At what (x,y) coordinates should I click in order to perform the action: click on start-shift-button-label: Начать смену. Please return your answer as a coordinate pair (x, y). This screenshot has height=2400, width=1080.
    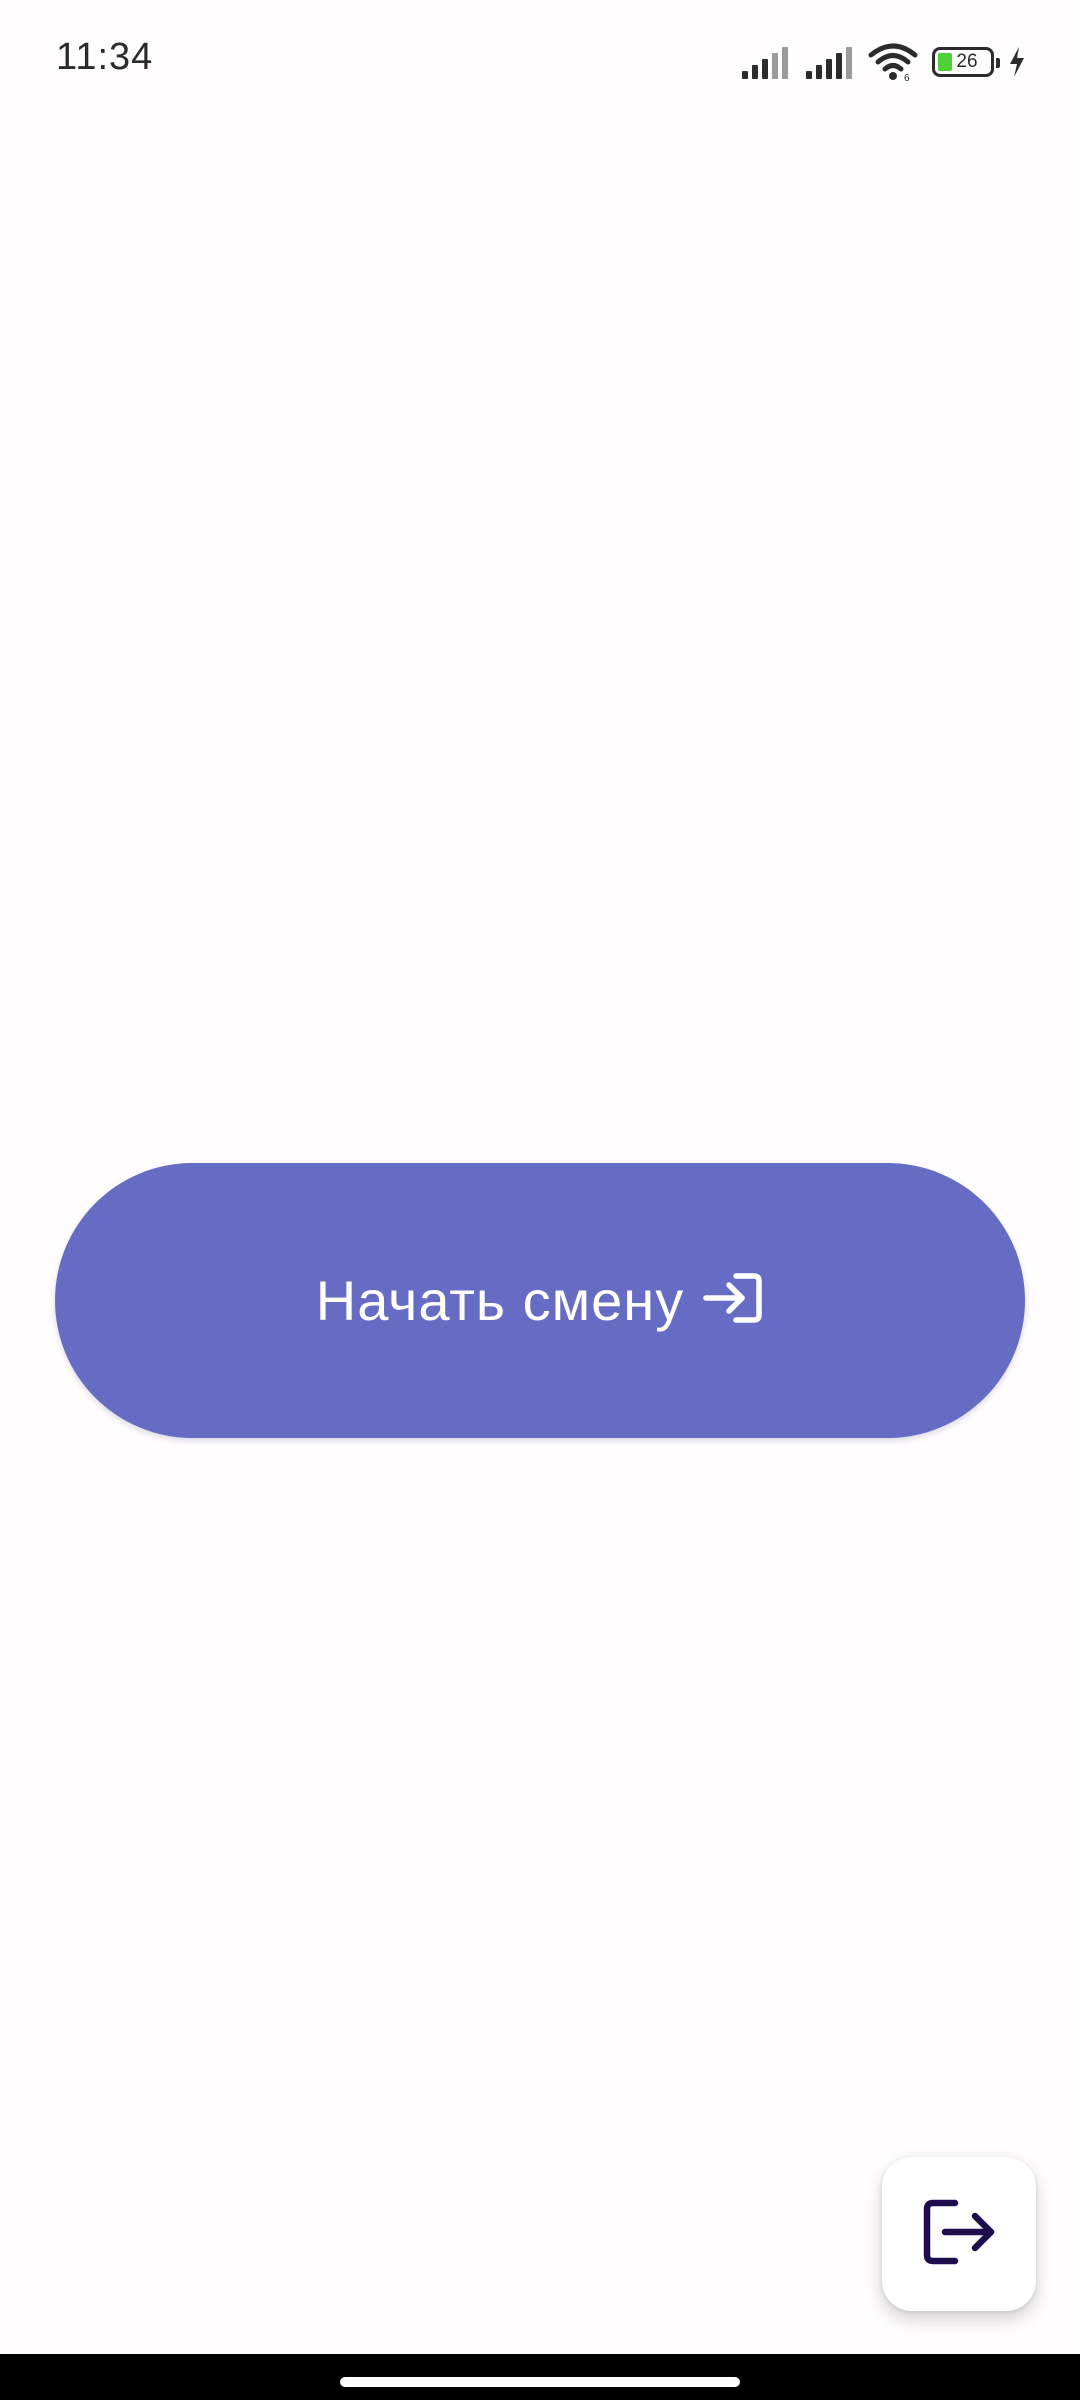
    Looking at the image, I should click on (500, 1300).